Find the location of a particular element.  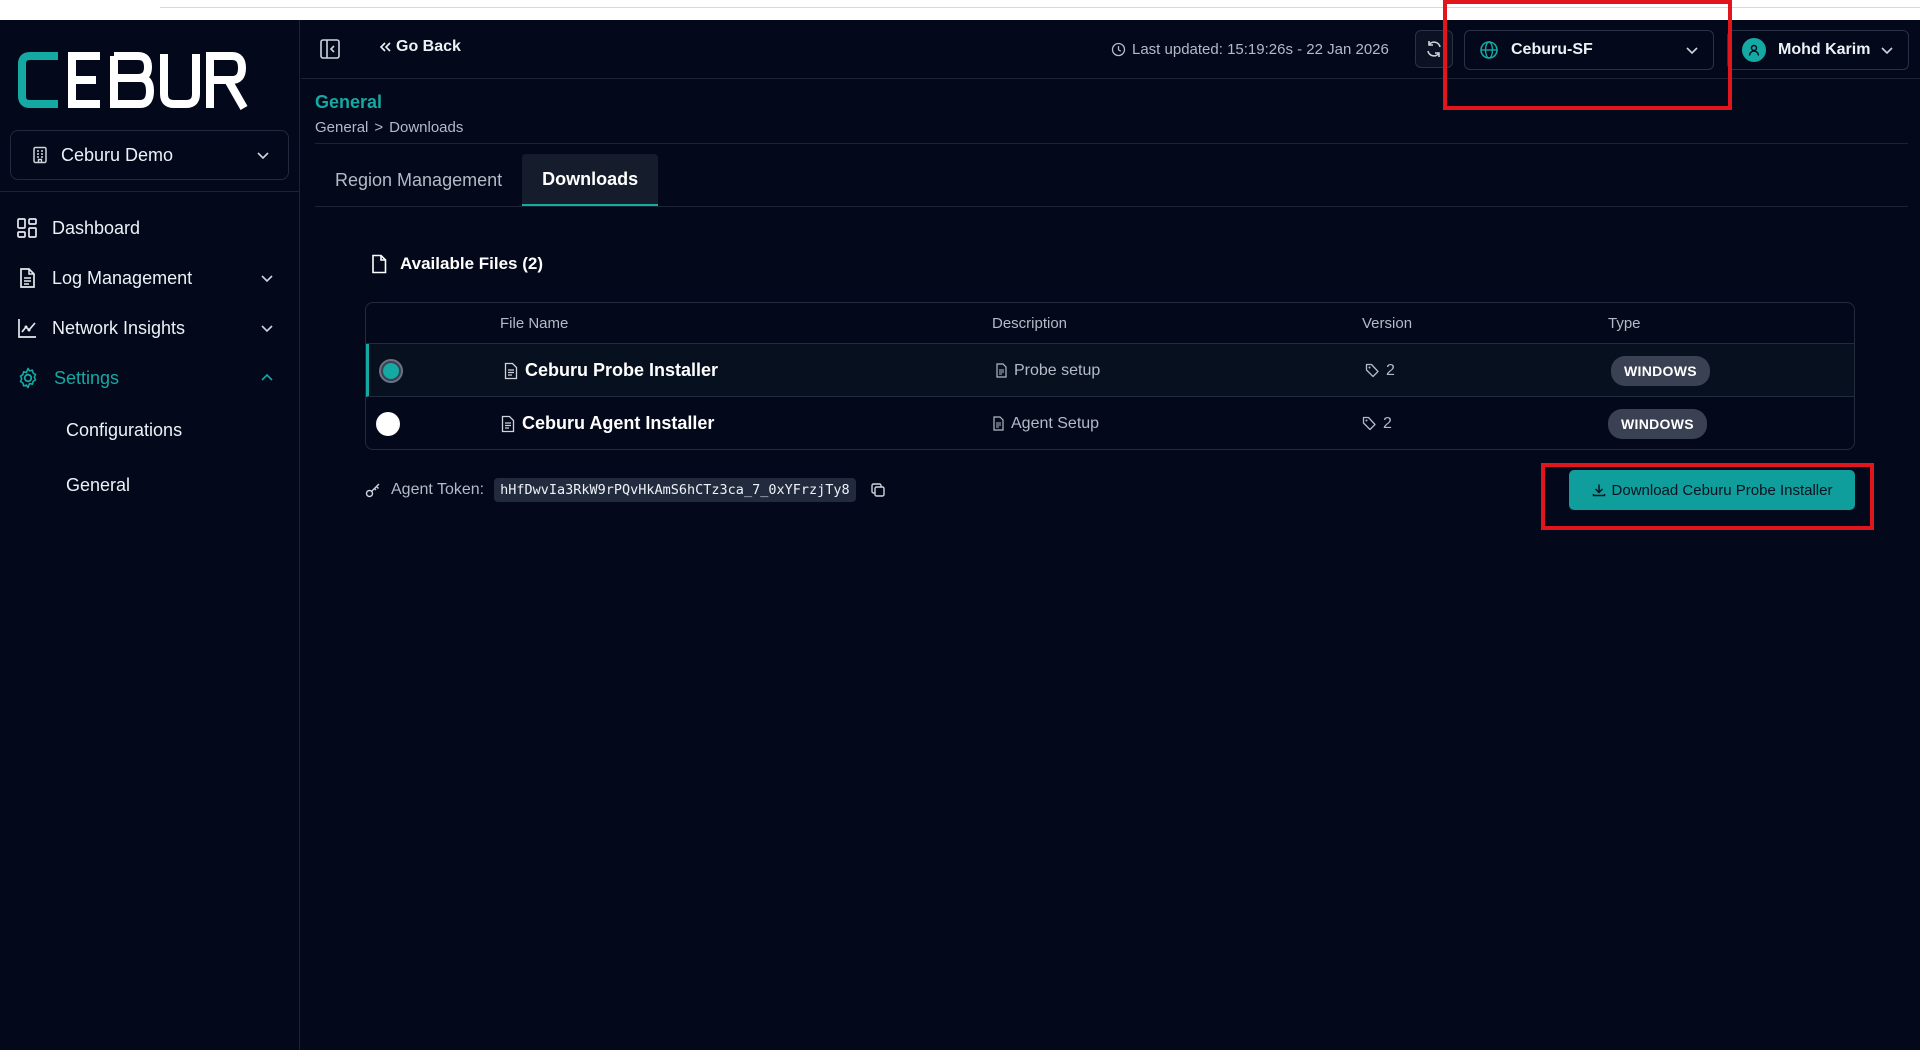

copy-icon is located at coordinates (878, 490).